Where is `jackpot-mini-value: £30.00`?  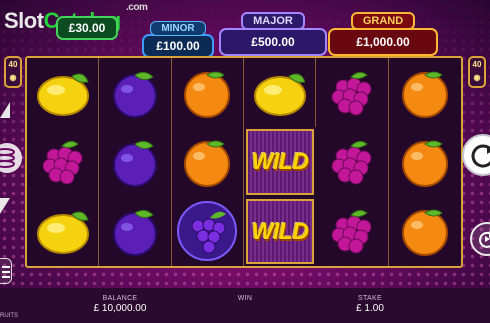
jackpot-mini-value: £30.00 is located at coordinates (87, 28).